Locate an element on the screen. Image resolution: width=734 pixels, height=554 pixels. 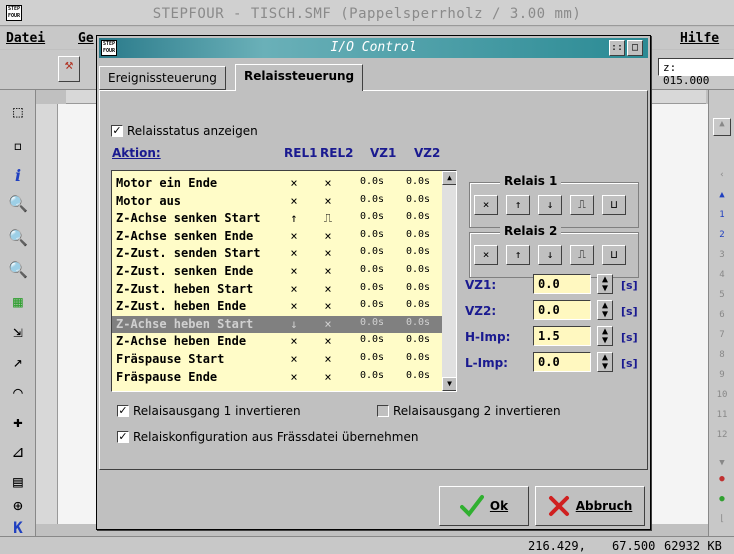
dialog-titlebar: STEP FOUR I/O Control :: □ is located at coordinates (373, 48).